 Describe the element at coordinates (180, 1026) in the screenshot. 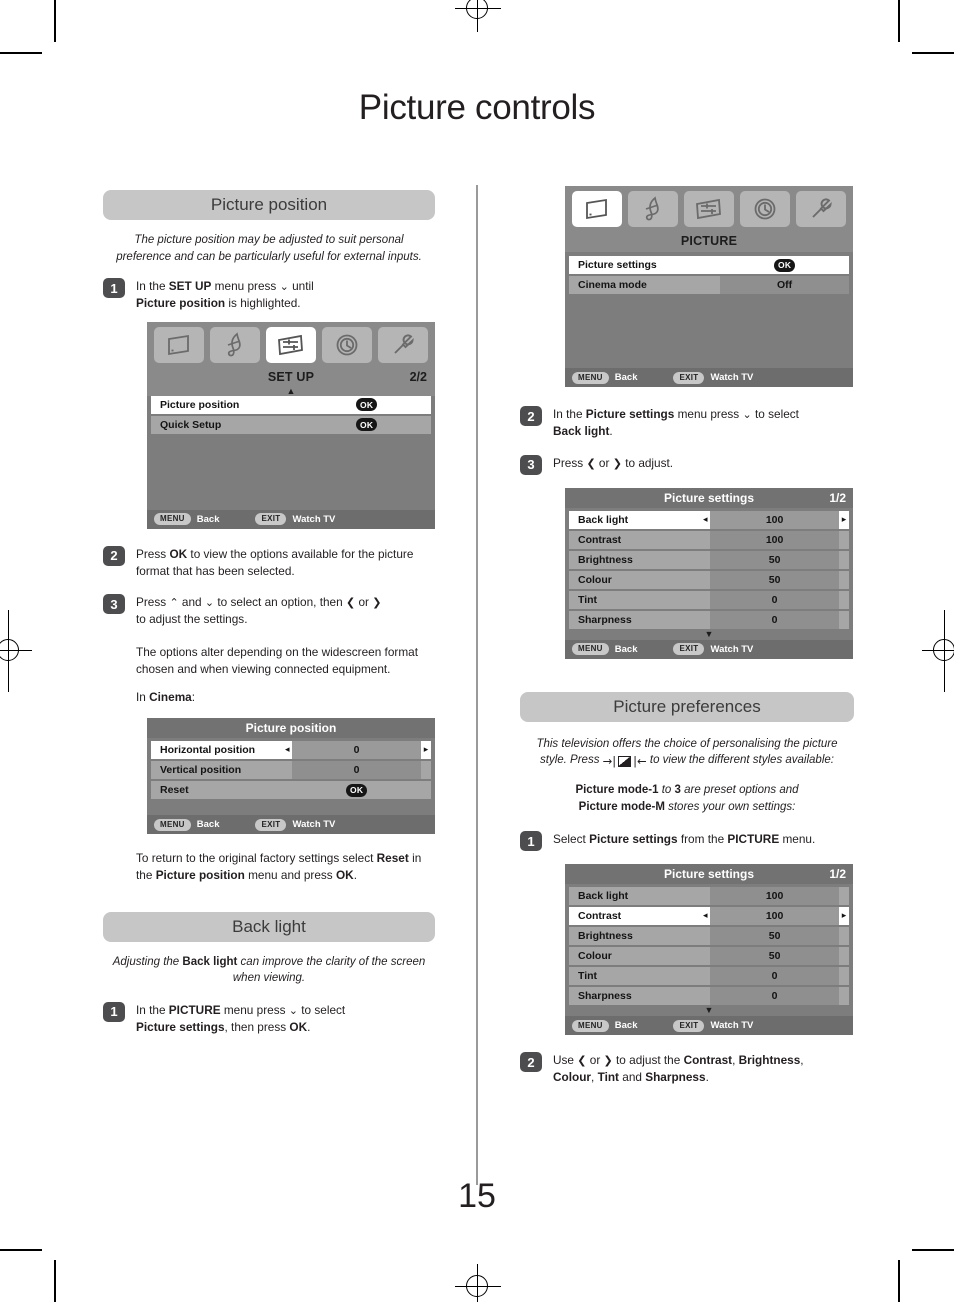

I see `text-bold: Picture settings` at that location.